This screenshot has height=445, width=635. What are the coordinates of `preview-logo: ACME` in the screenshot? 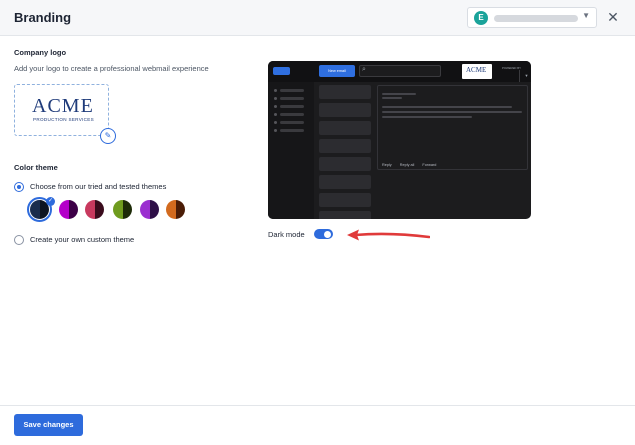 It's located at (477, 71).